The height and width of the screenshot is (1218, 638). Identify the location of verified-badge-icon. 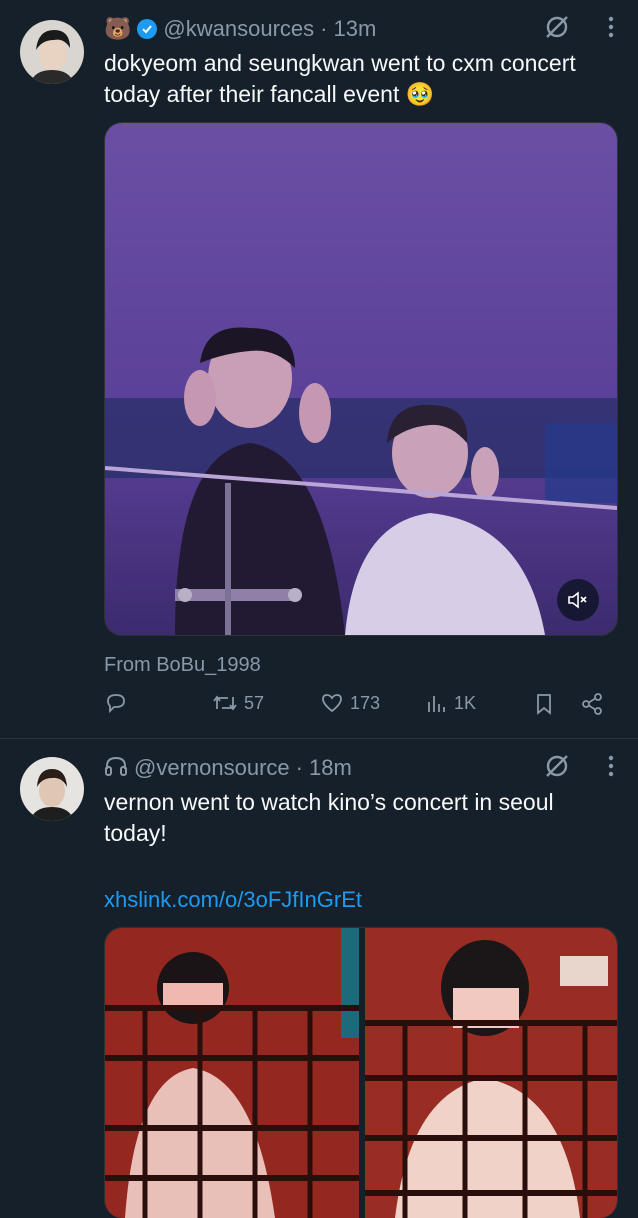
(147, 29).